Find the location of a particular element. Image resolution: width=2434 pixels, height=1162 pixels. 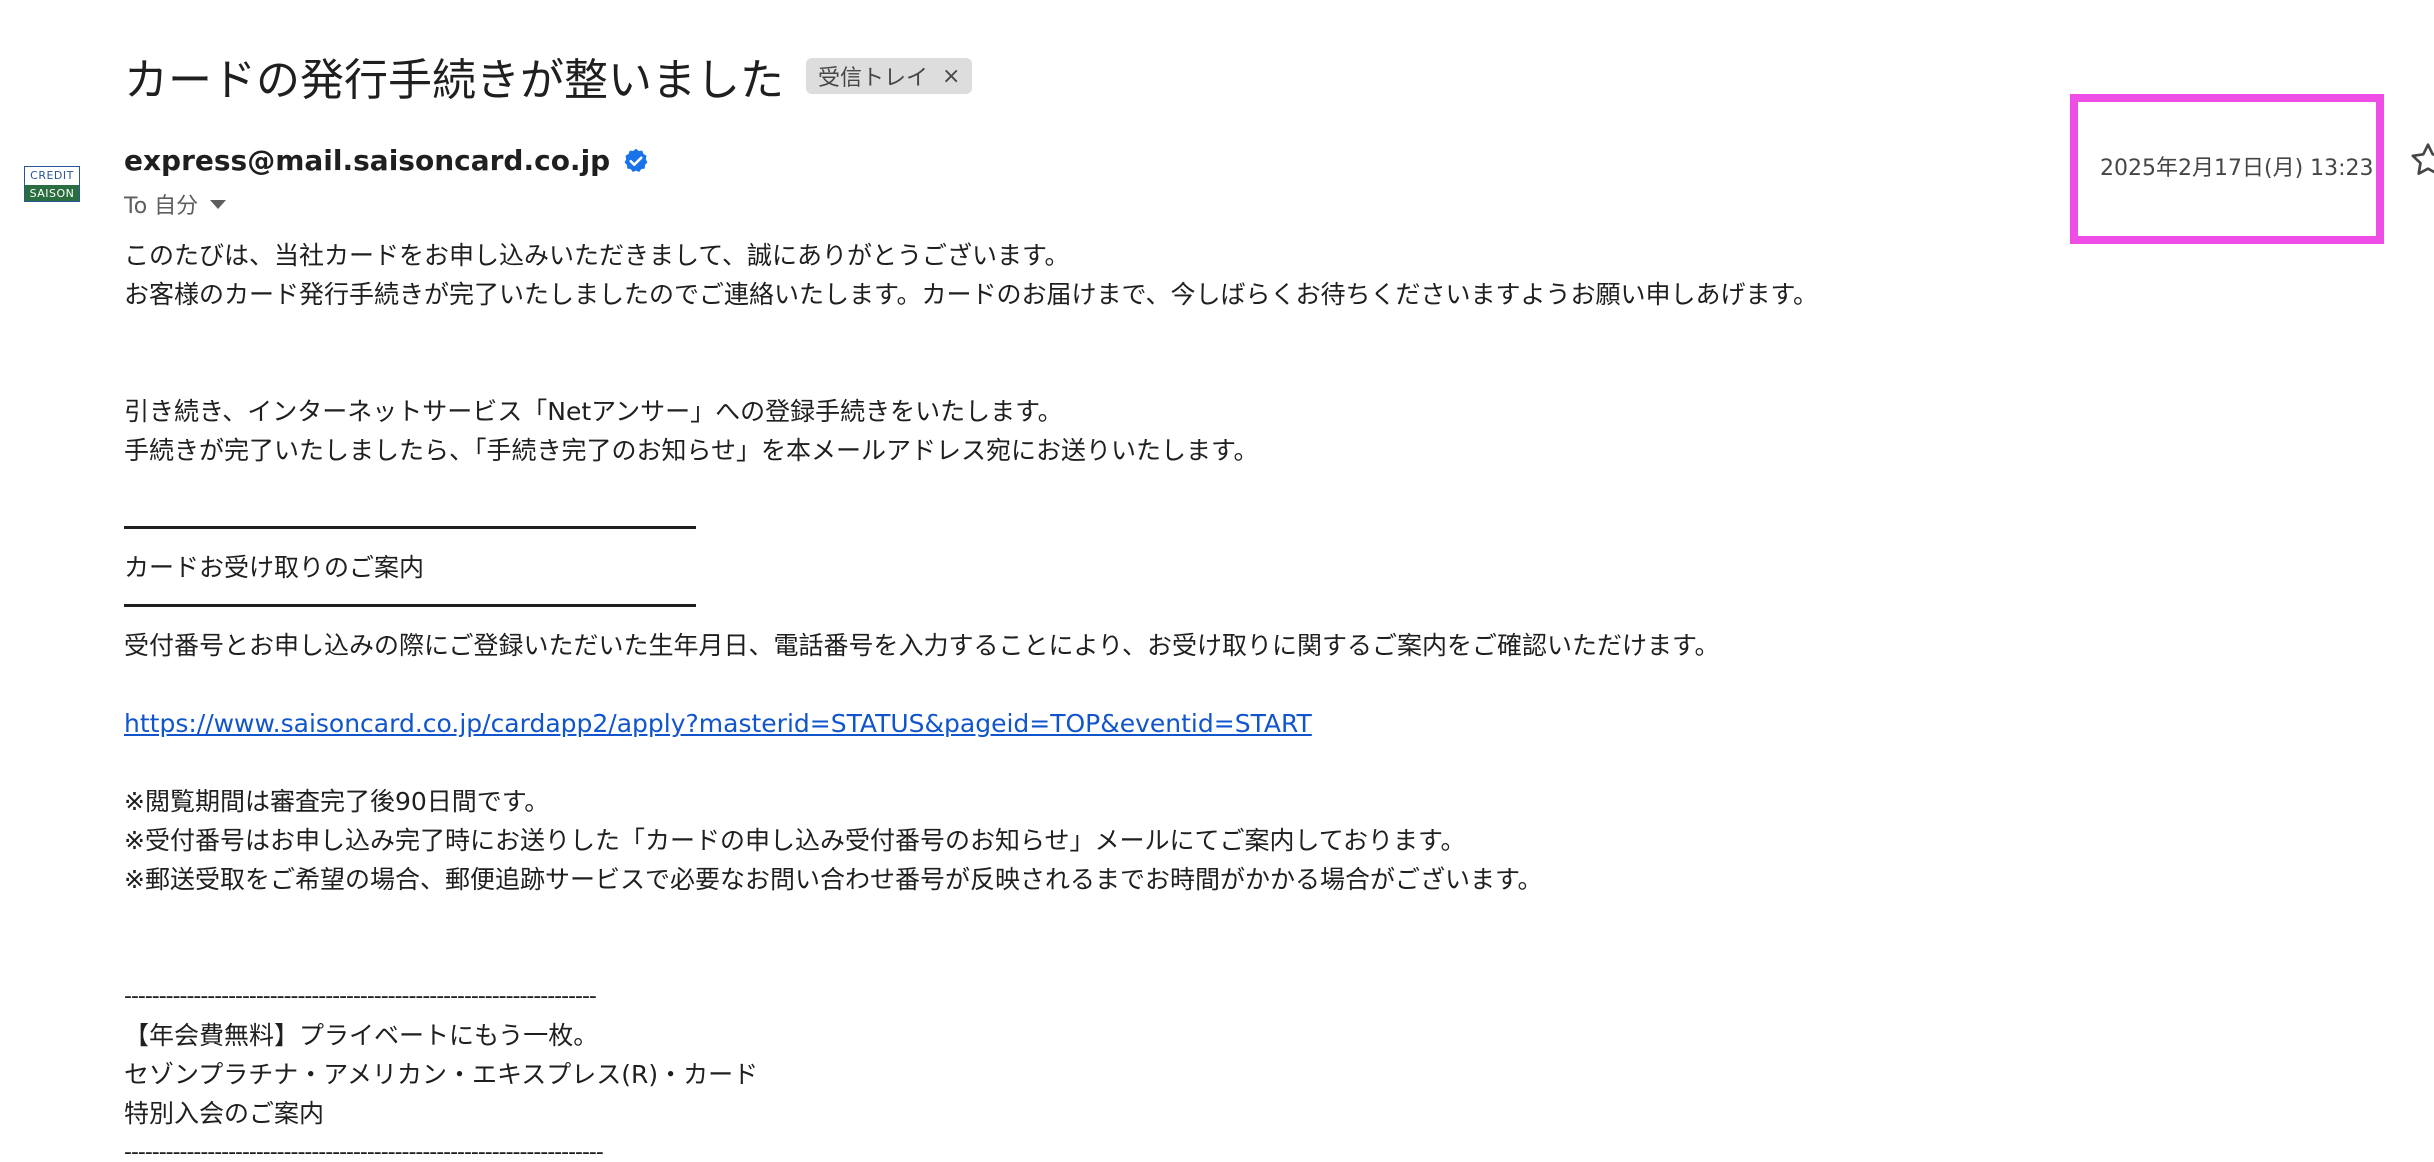

label-chip-text: 受信トレイ is located at coordinates (873, 78).